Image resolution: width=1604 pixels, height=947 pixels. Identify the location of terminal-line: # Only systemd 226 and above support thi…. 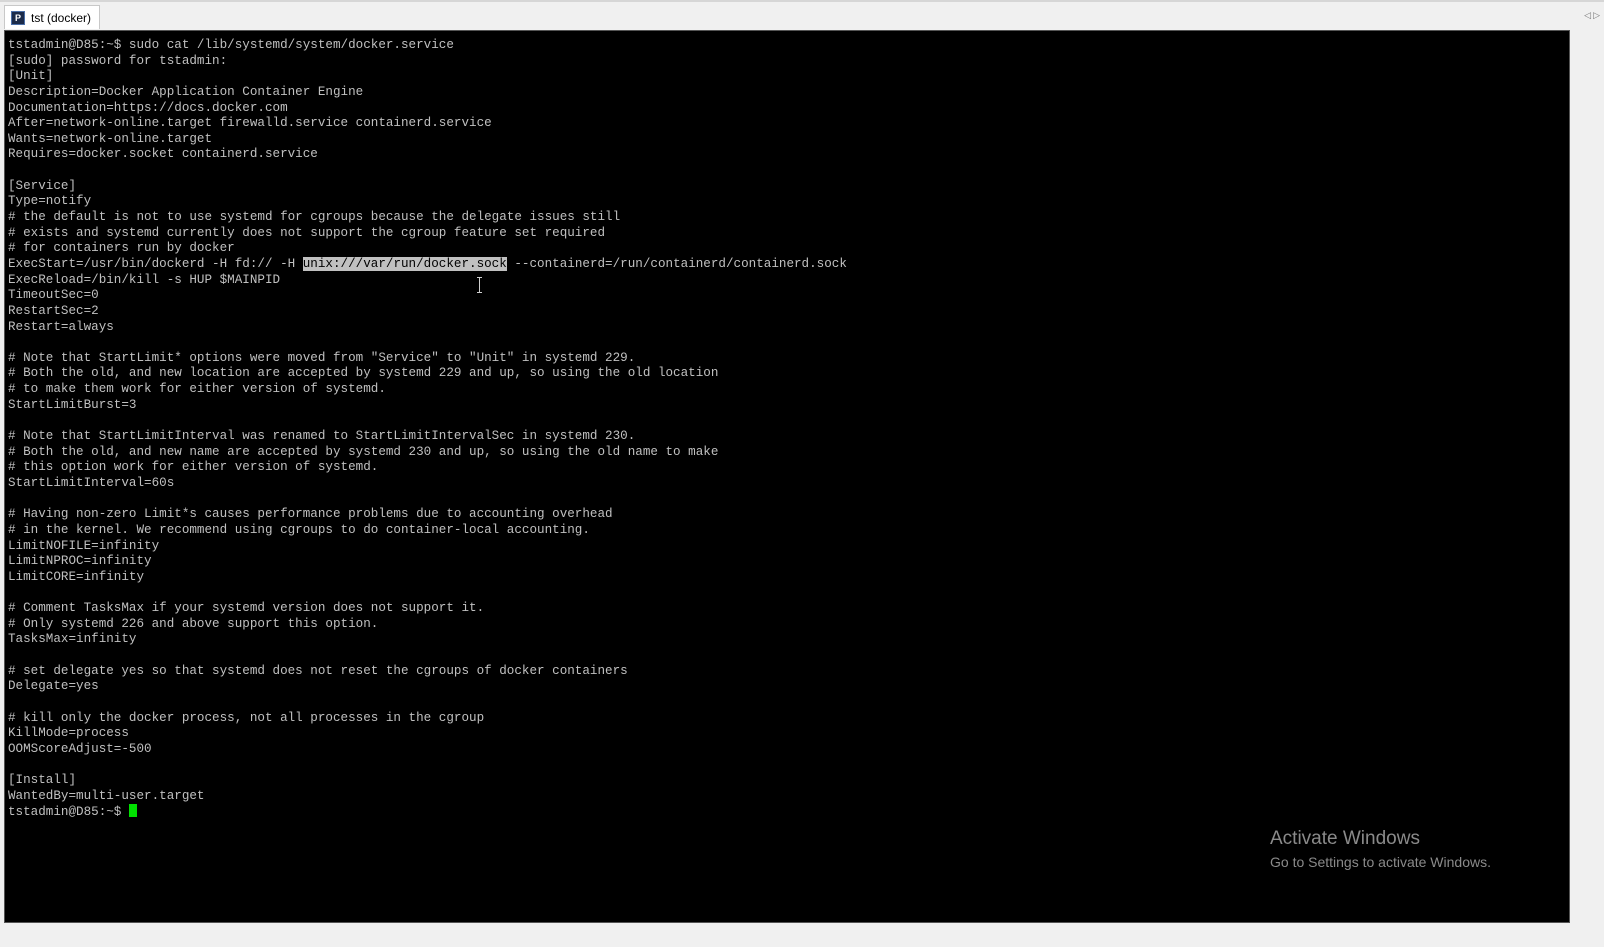
(193, 623).